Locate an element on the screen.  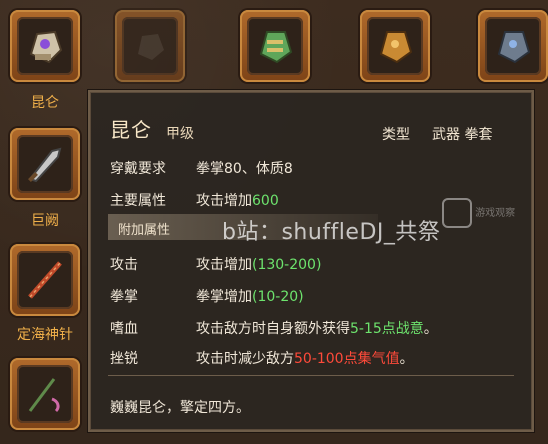
bloodthirst-prefix: 攻击敌方时自身额外获得 is located at coordinates (273, 329).